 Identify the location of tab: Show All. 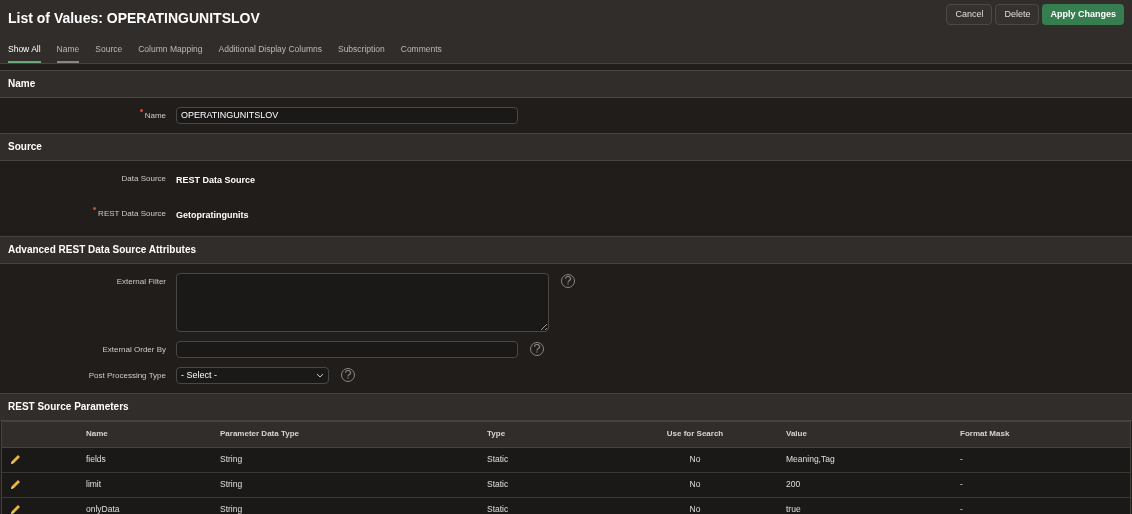
(24, 53).